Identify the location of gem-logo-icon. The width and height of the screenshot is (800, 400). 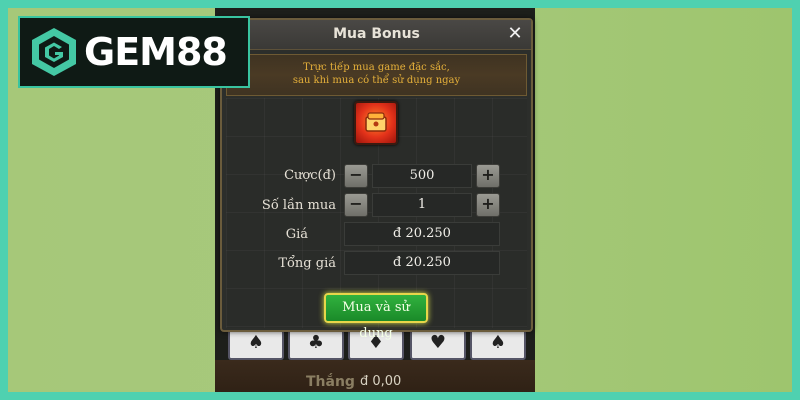
(54, 52).